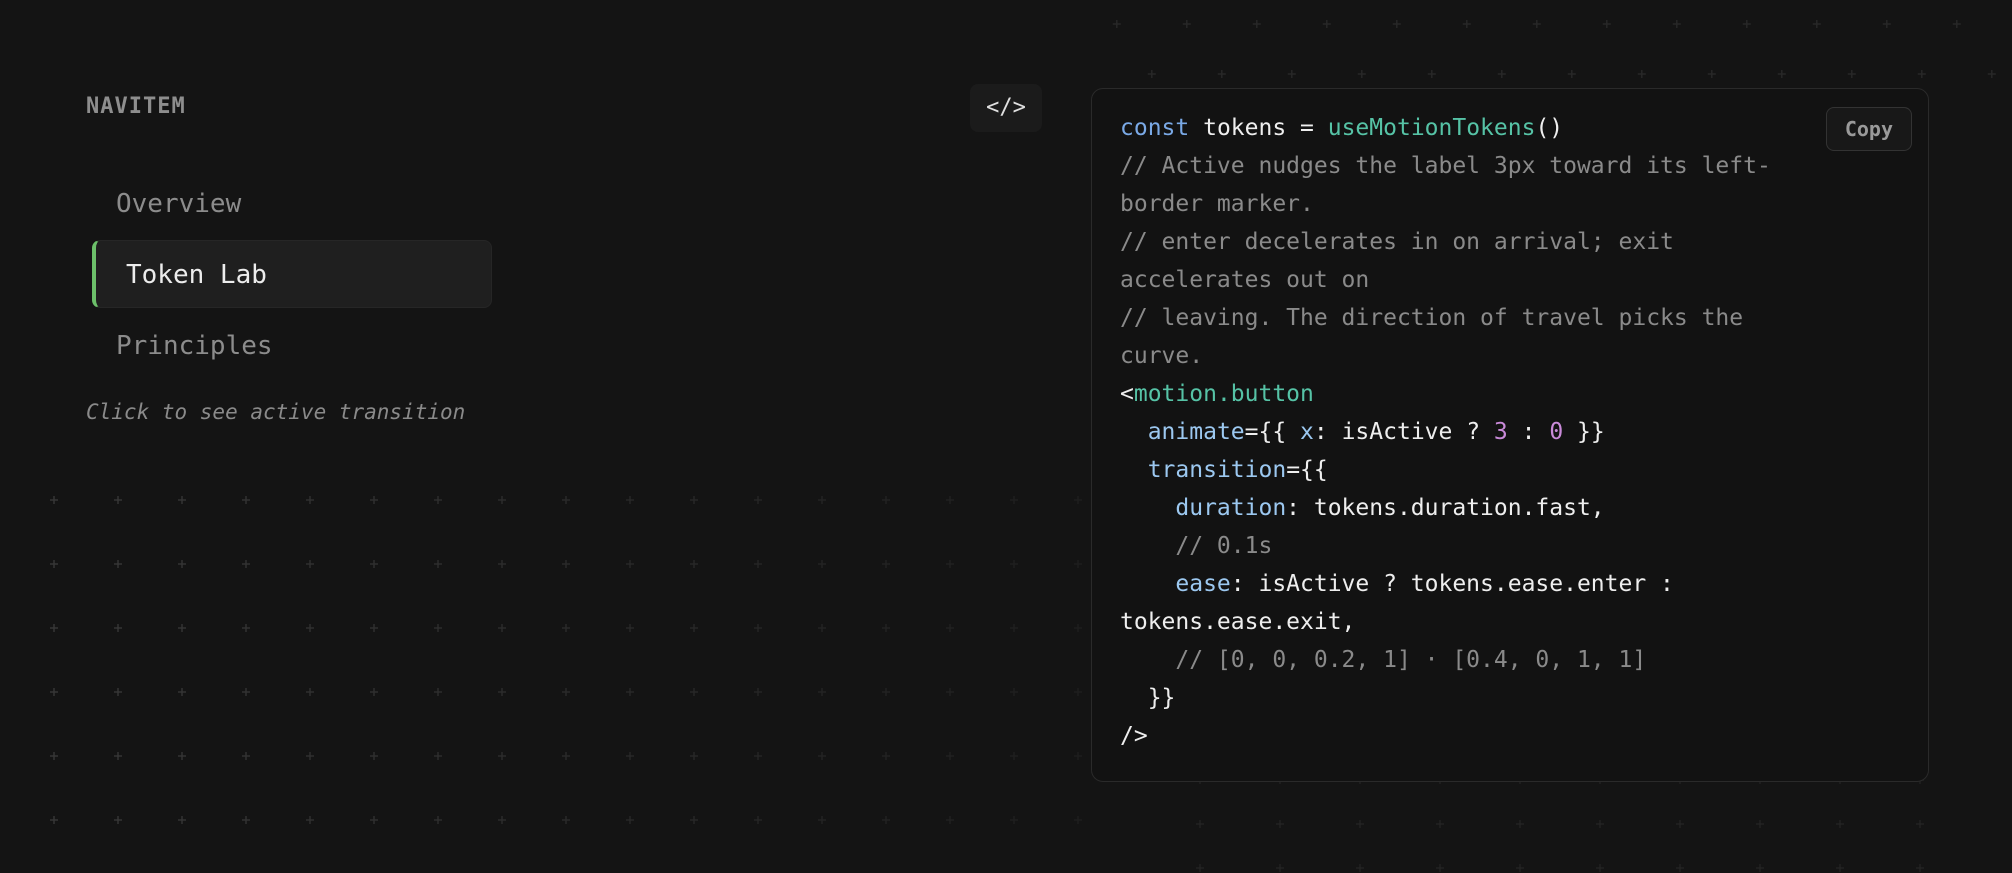 This screenshot has width=2012, height=873. Describe the element at coordinates (1500, 432) in the screenshot. I see `code-token: 3` at that location.